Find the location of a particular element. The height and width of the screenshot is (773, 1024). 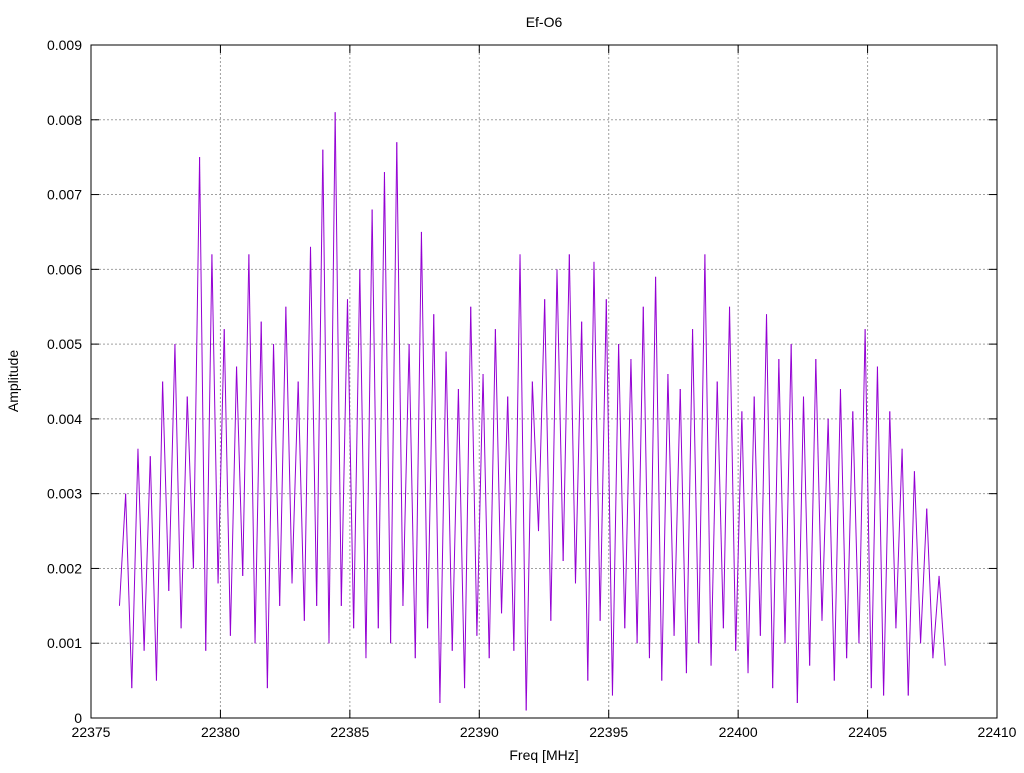

x-tick-label: 22390 is located at coordinates (479, 732).